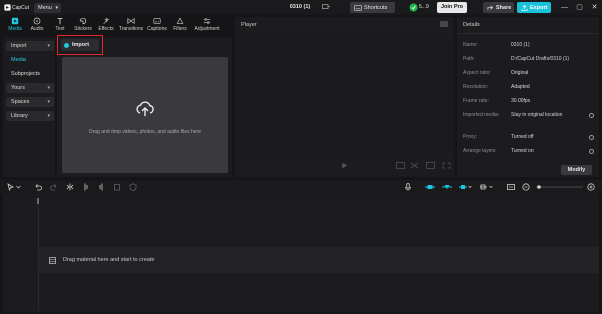 This screenshot has width=602, height=314. I want to click on sidebar-item-subprojects: Subprojects, so click(30, 74).